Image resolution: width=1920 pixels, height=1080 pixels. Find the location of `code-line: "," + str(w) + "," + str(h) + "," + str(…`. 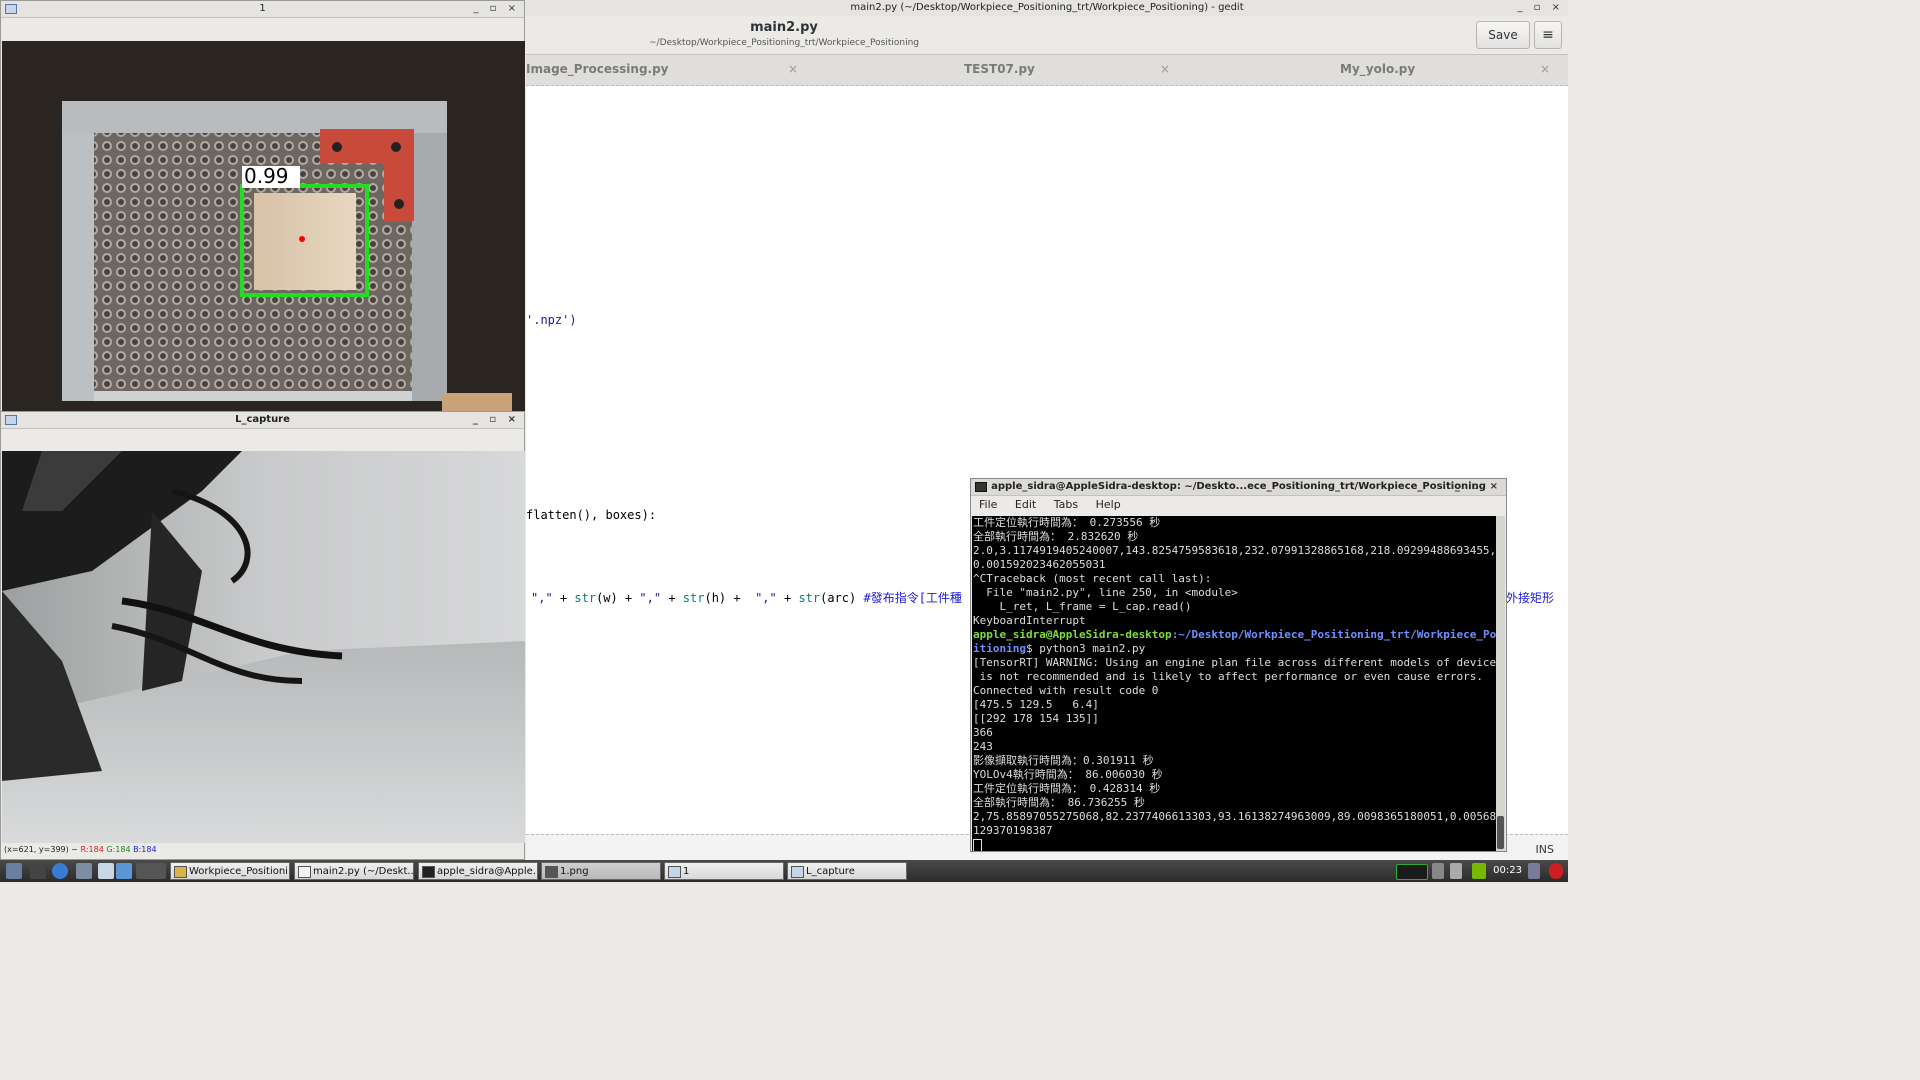

code-line: "," + str(w) + "," + str(h) + "," + str(… is located at coordinates (746, 597).